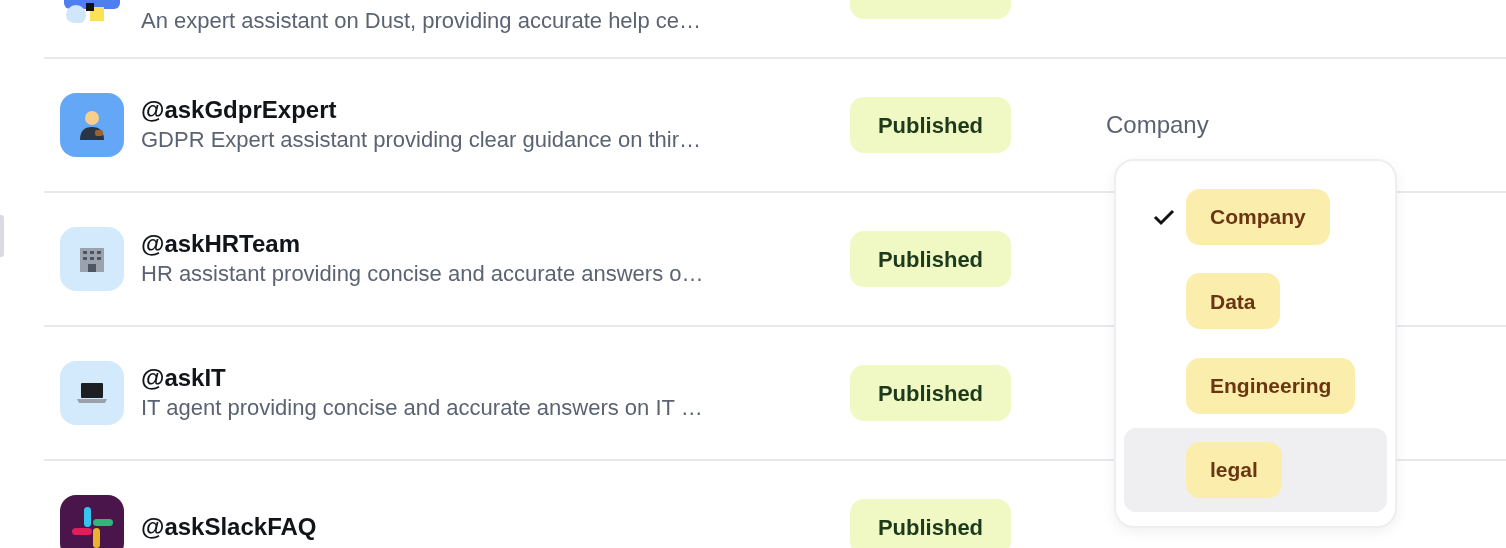  I want to click on hash-logo-icon, so click(92, 526).